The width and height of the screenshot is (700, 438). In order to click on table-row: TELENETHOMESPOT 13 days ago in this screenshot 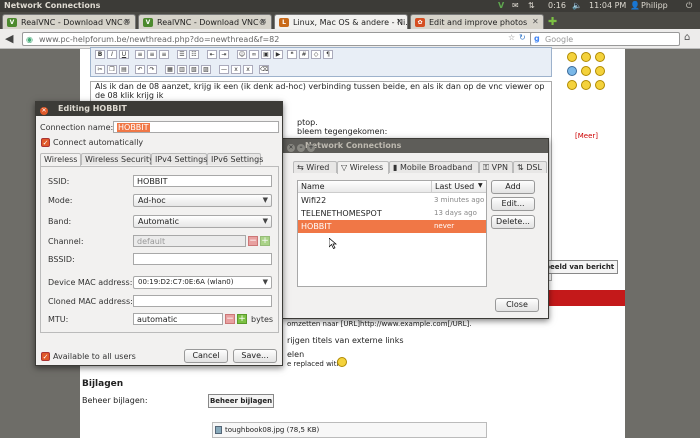, I will do `click(392, 213)`.